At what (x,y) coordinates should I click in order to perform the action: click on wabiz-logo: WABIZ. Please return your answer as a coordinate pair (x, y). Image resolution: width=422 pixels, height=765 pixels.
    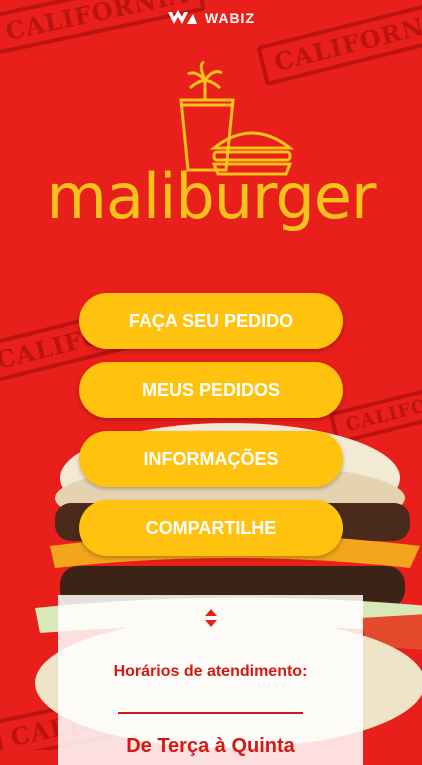
    Looking at the image, I should click on (211, 19).